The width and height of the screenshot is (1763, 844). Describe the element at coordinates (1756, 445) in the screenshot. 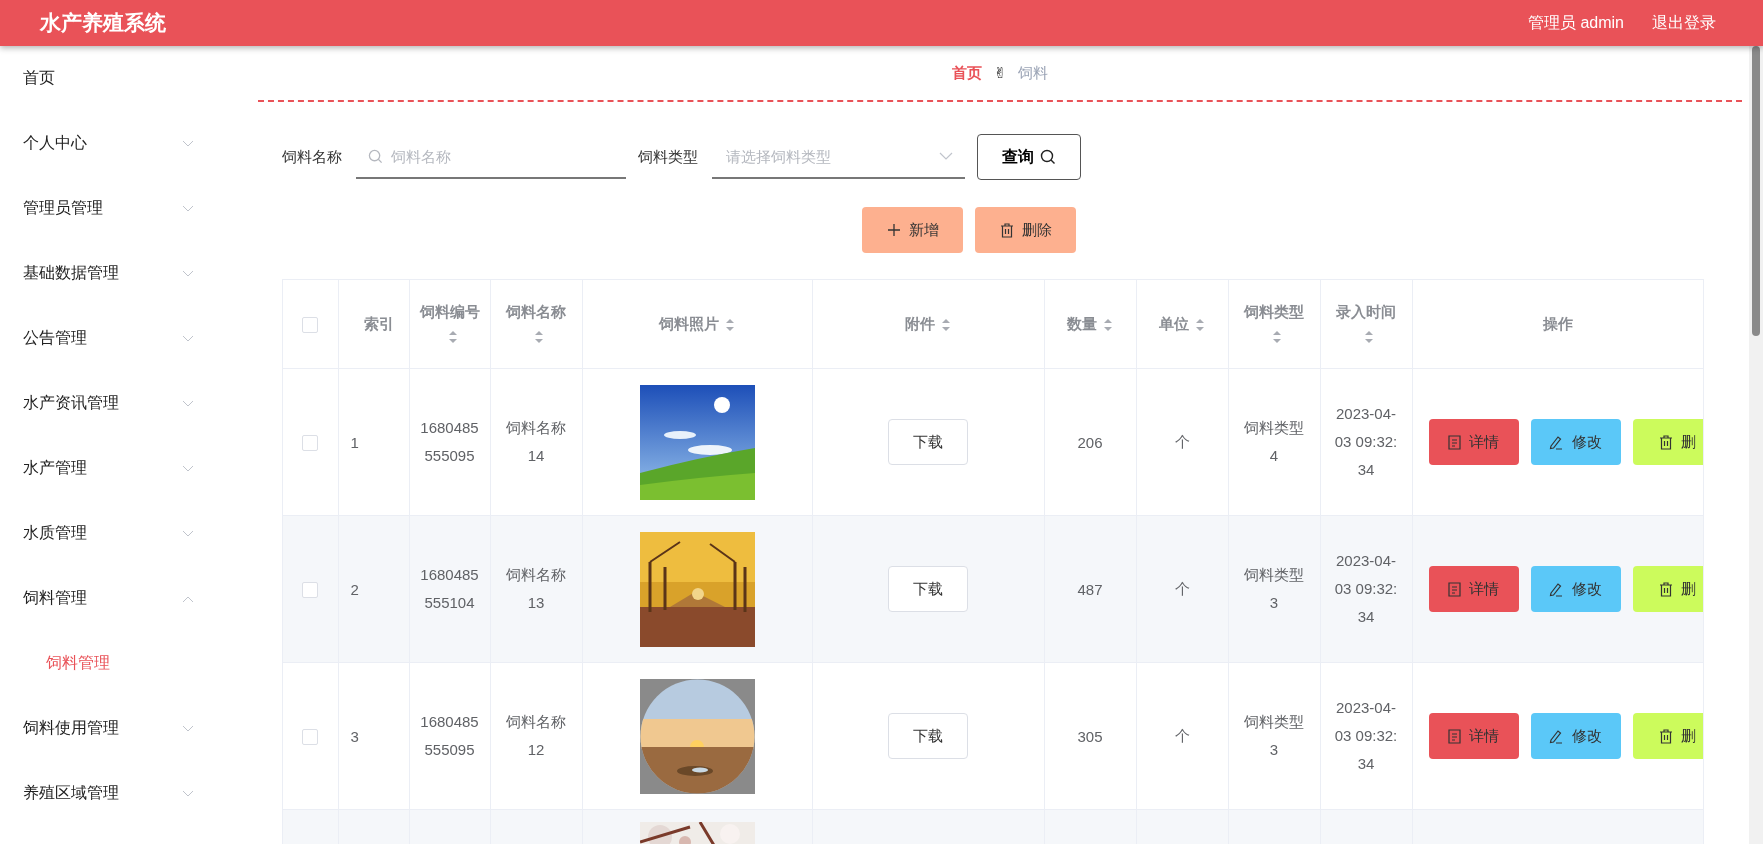

I see `scrollbar` at that location.